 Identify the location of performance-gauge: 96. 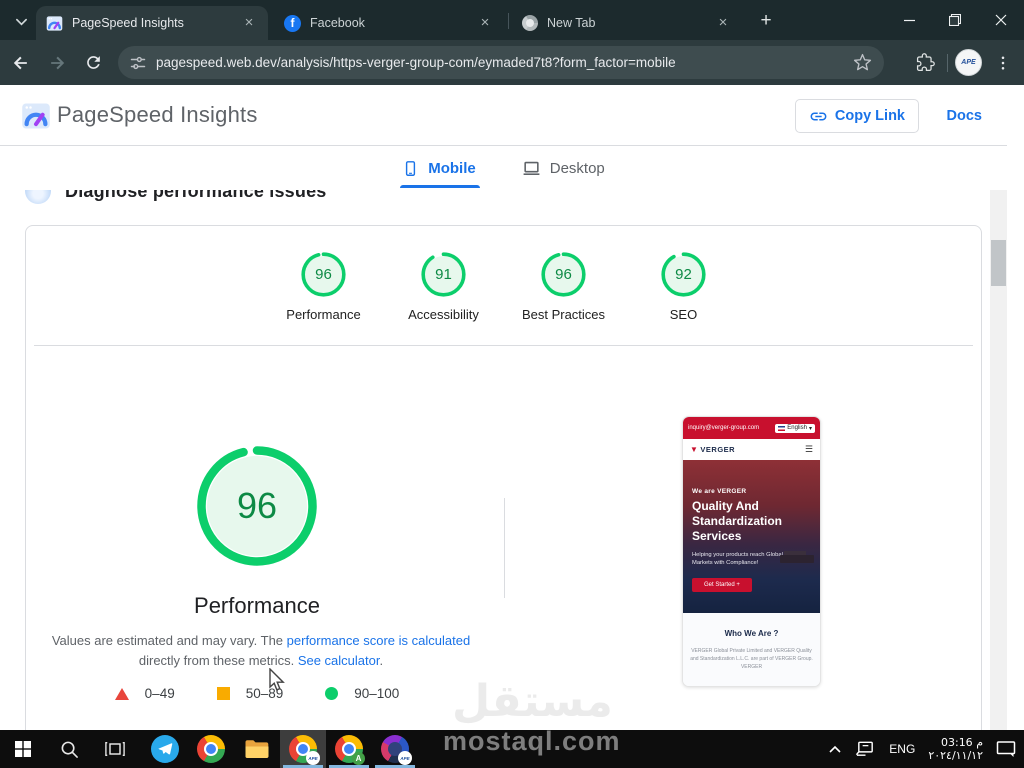
(323, 274).